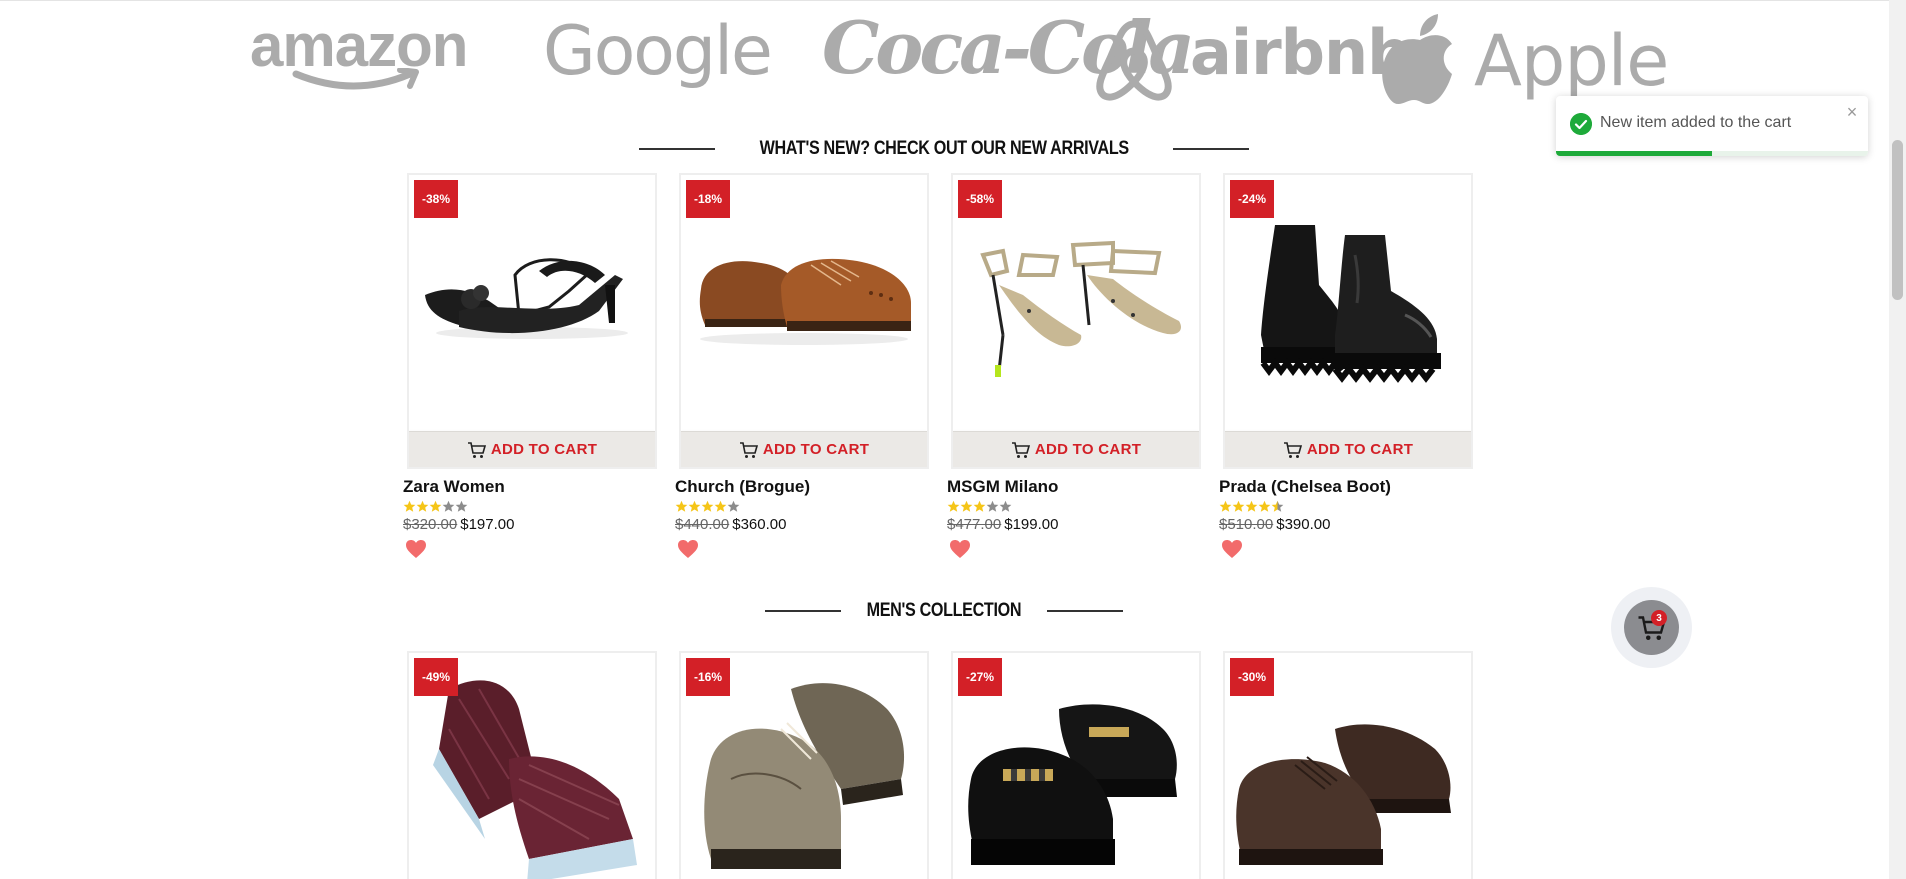 The height and width of the screenshot is (879, 1906). Describe the element at coordinates (1303, 524) in the screenshot. I see `current-price: $390.00` at that location.